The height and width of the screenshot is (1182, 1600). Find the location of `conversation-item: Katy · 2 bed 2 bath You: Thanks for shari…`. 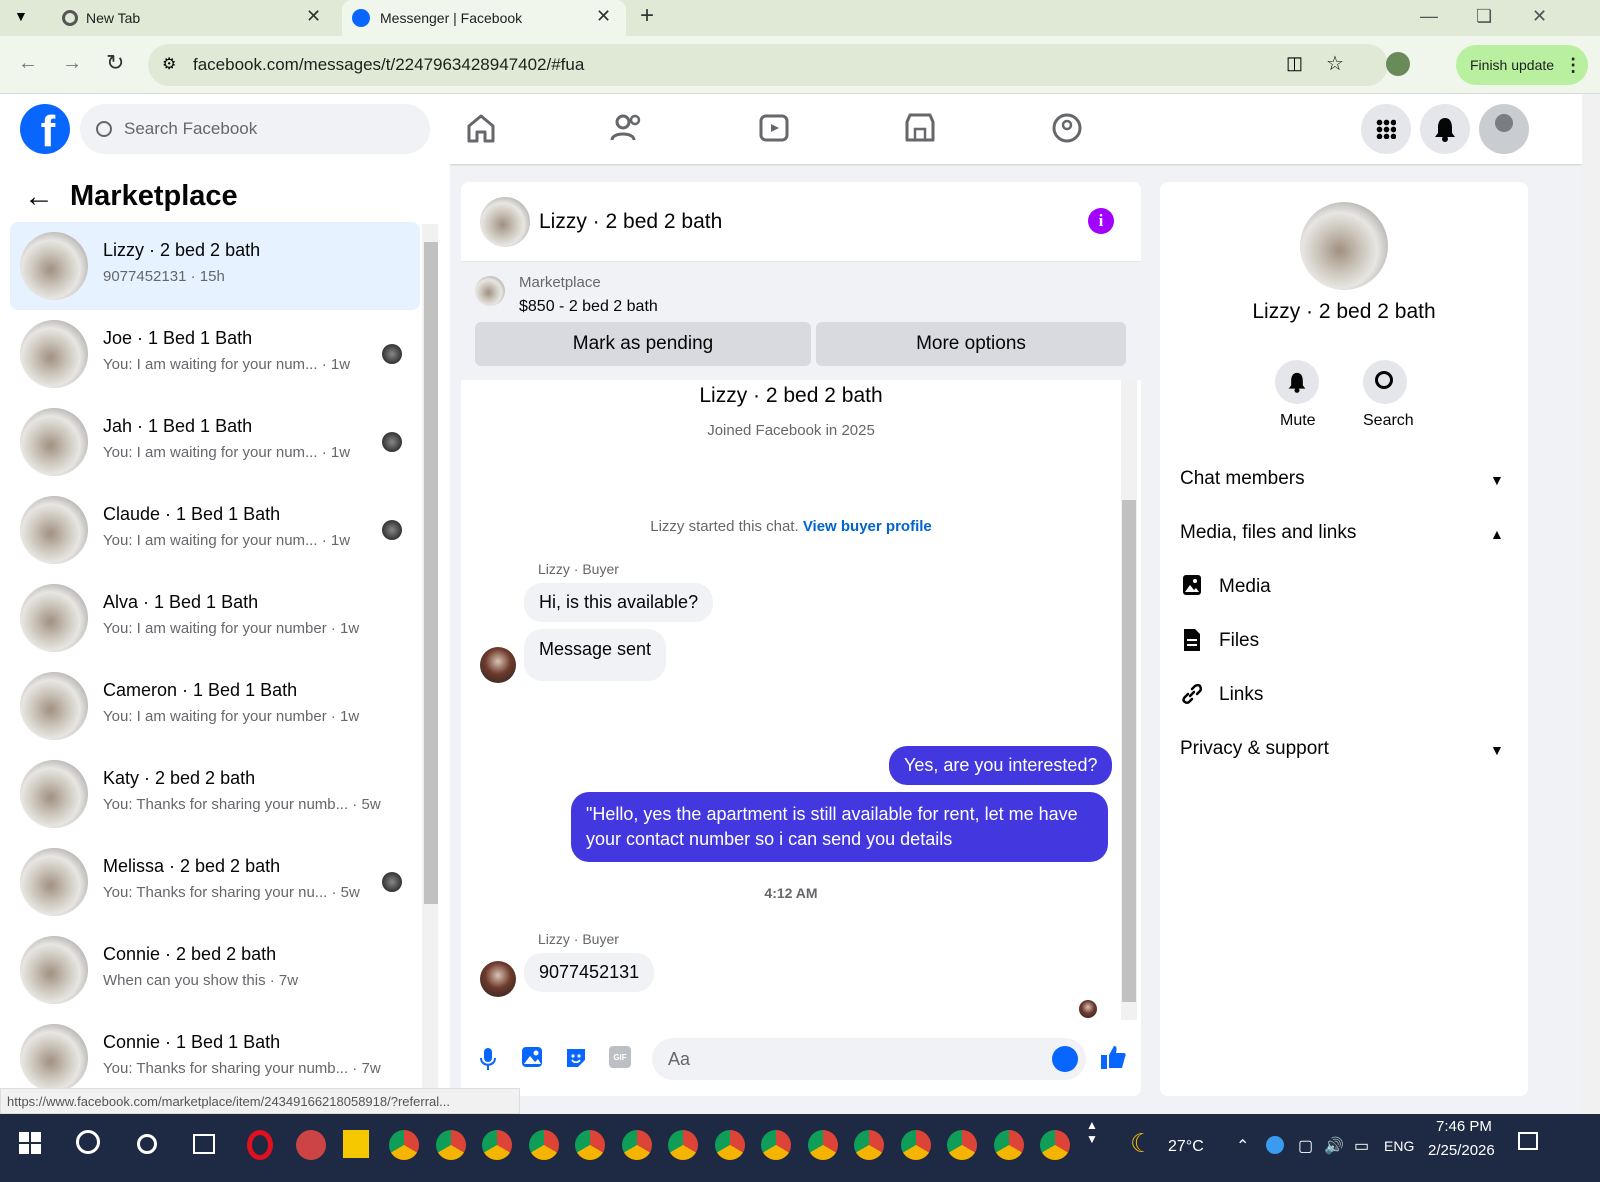

conversation-item: Katy · 2 bed 2 bath You: Thanks for shari… is located at coordinates (215, 794).